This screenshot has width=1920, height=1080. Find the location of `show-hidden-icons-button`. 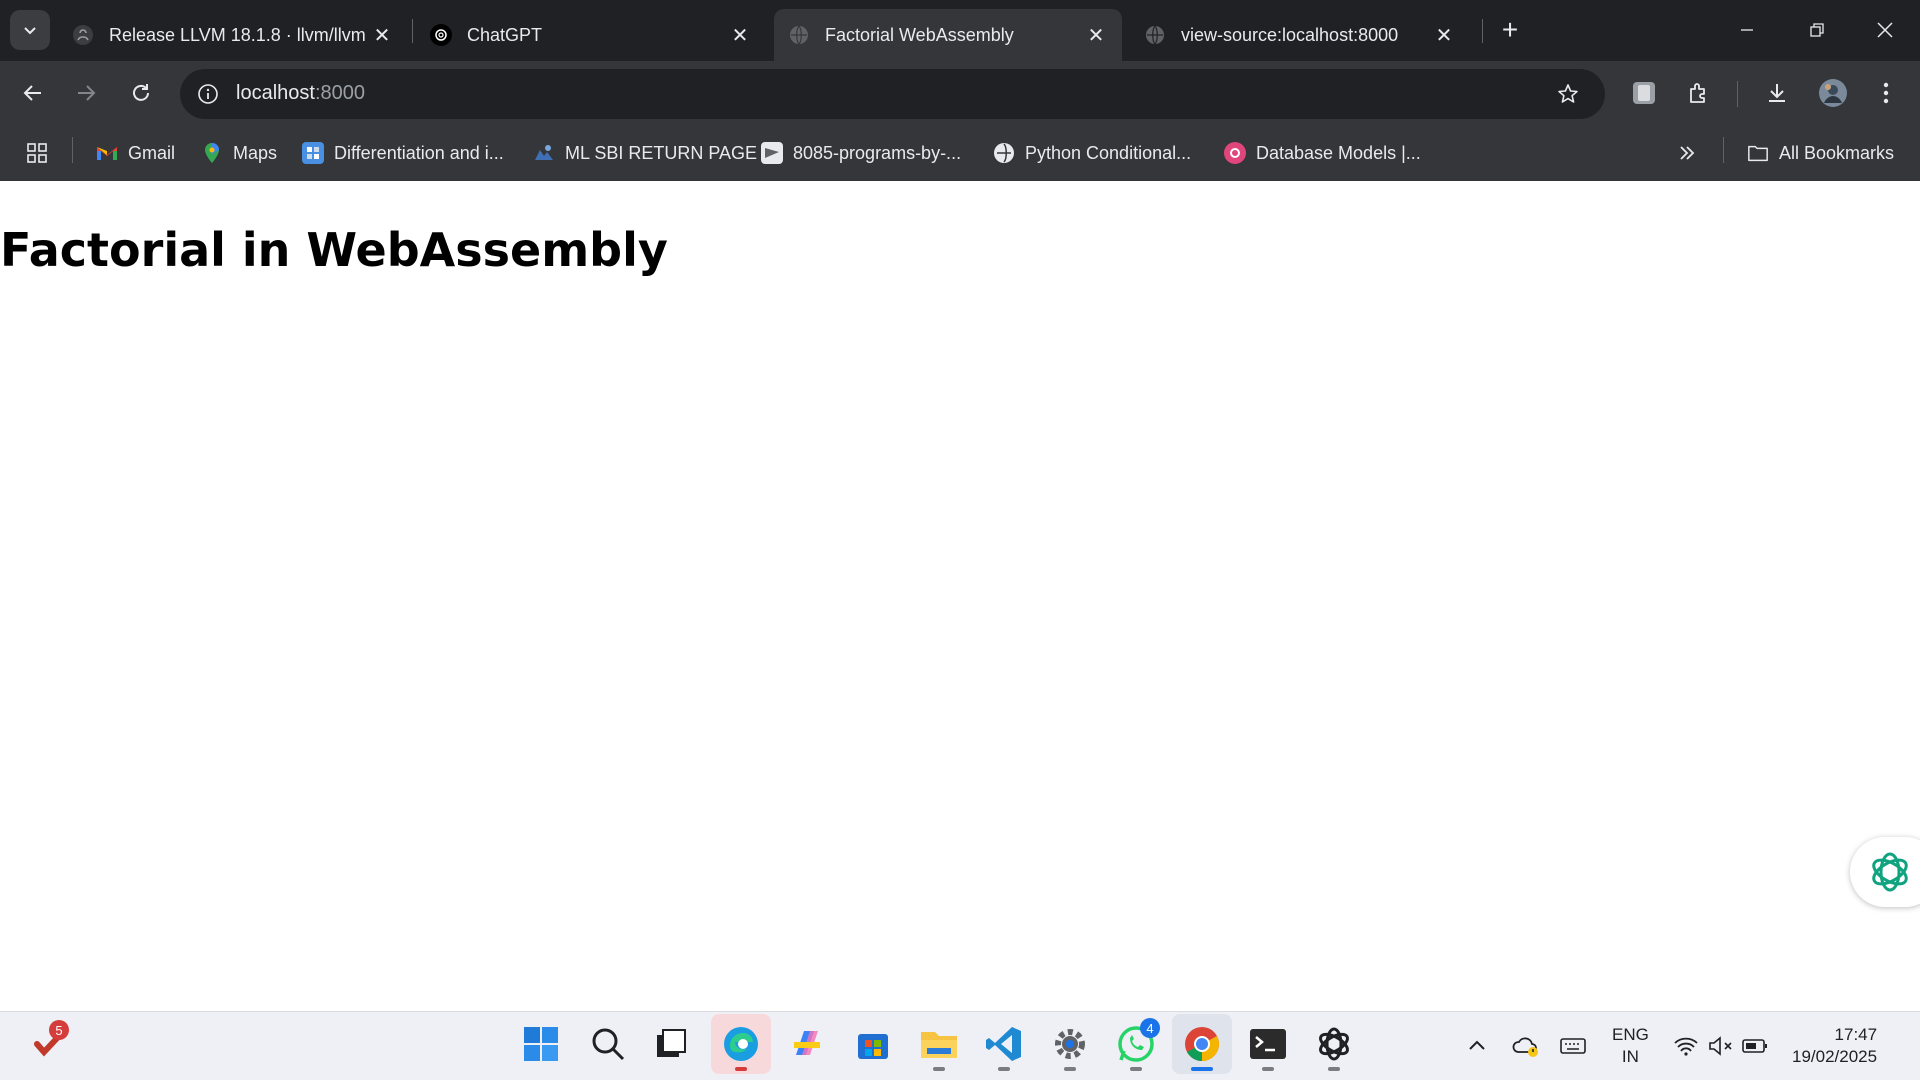

show-hidden-icons-button is located at coordinates (1477, 1045).